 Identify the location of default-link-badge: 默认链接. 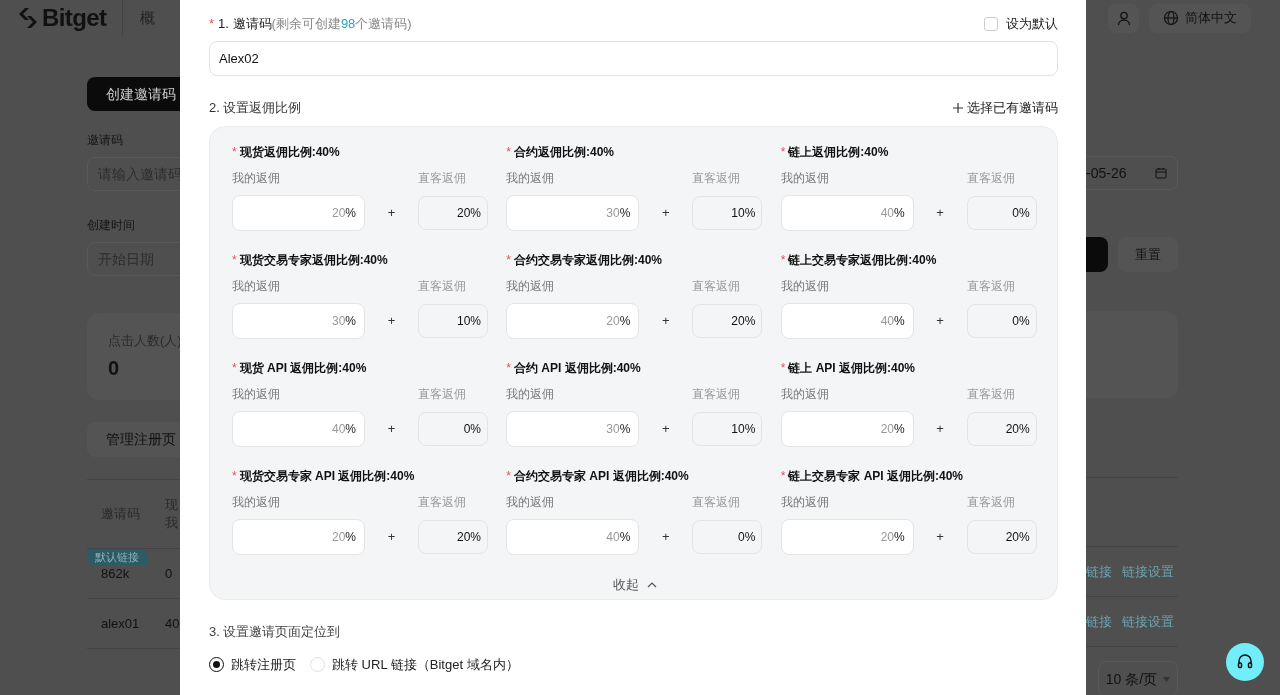
(117, 557).